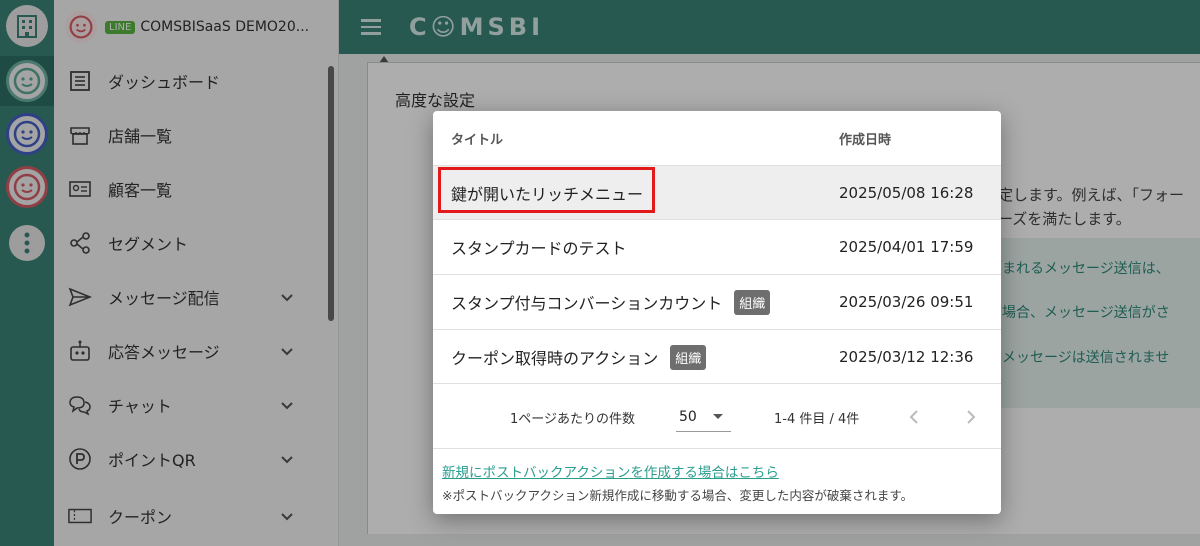 This screenshot has height=546, width=1200. Describe the element at coordinates (688, 416) in the screenshot. I see `rows-per-page-value: 50` at that location.